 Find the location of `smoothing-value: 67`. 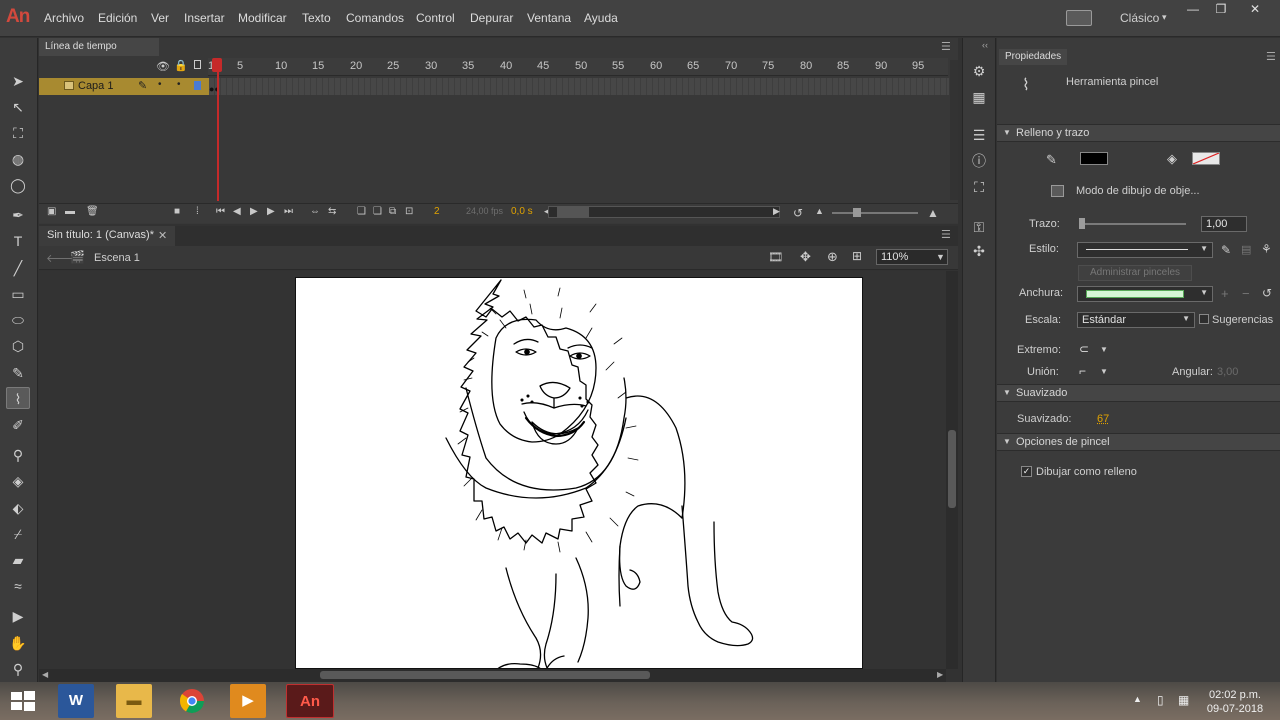

smoothing-value: 67 is located at coordinates (1103, 419).